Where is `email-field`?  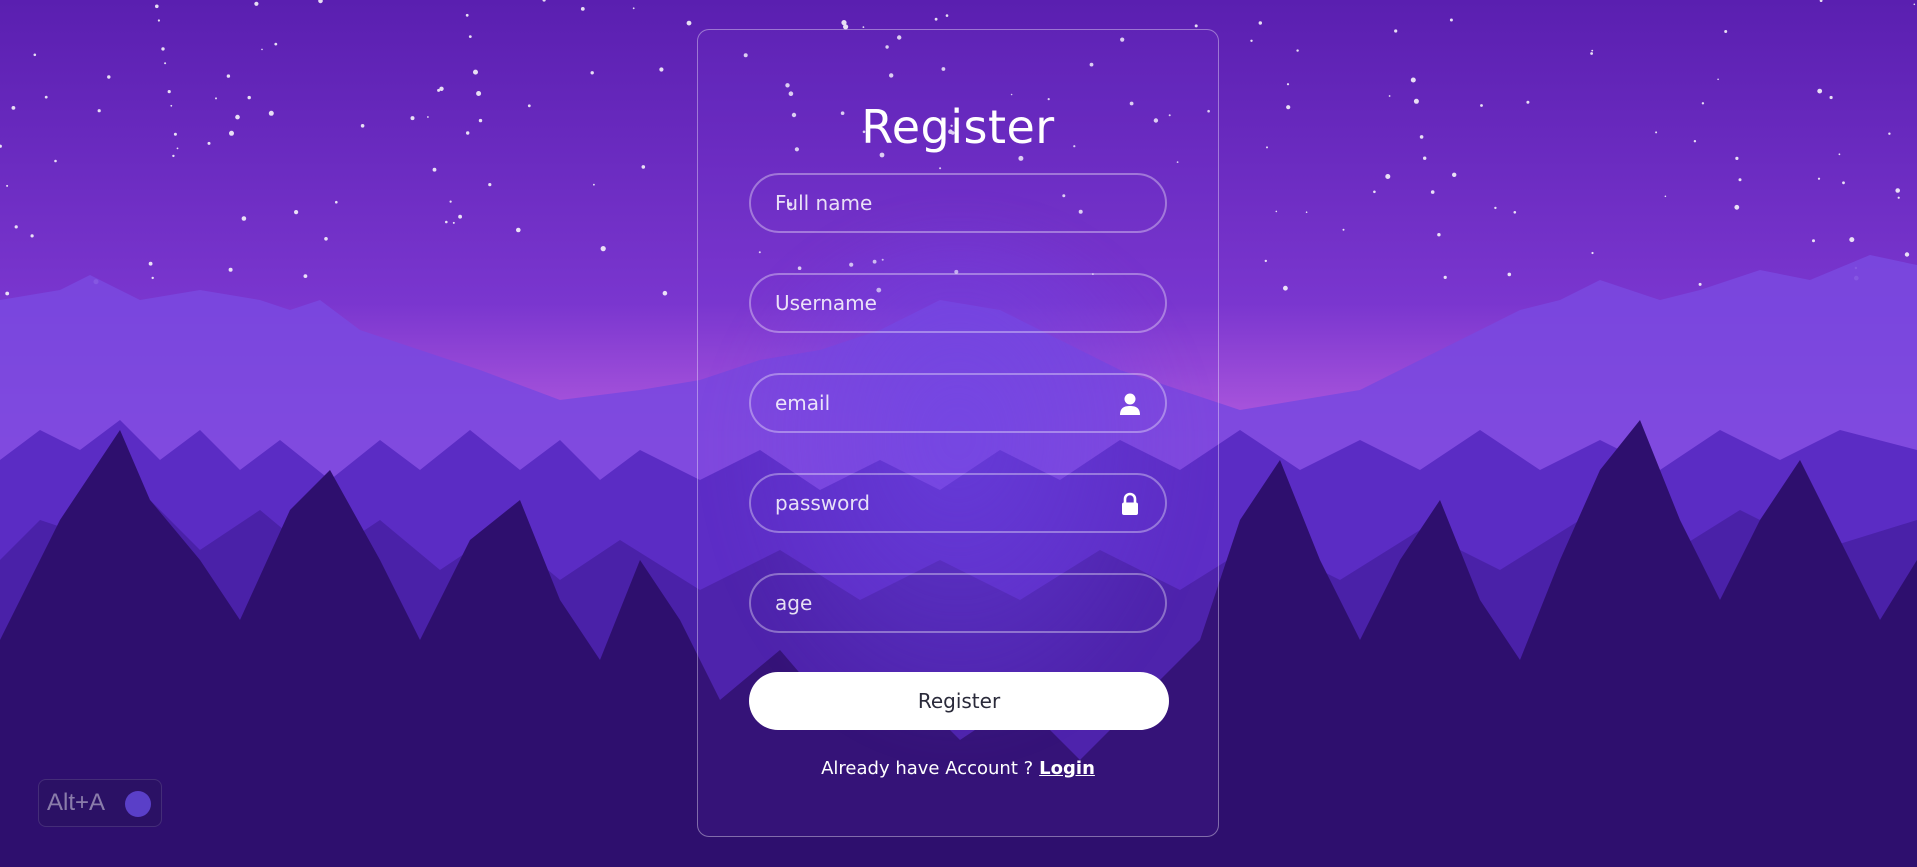
email-field is located at coordinates (958, 403).